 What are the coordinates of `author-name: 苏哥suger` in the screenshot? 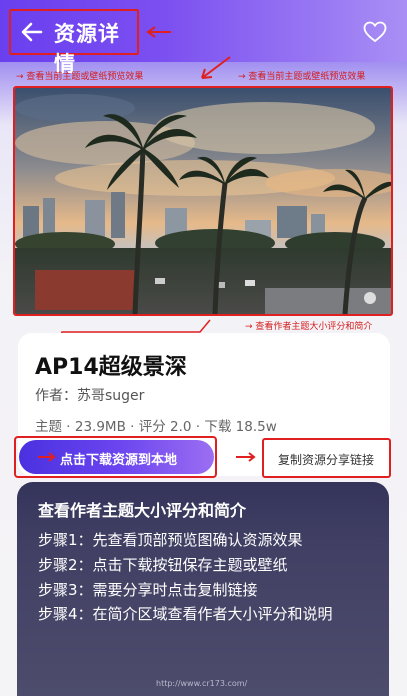 It's located at (110, 396).